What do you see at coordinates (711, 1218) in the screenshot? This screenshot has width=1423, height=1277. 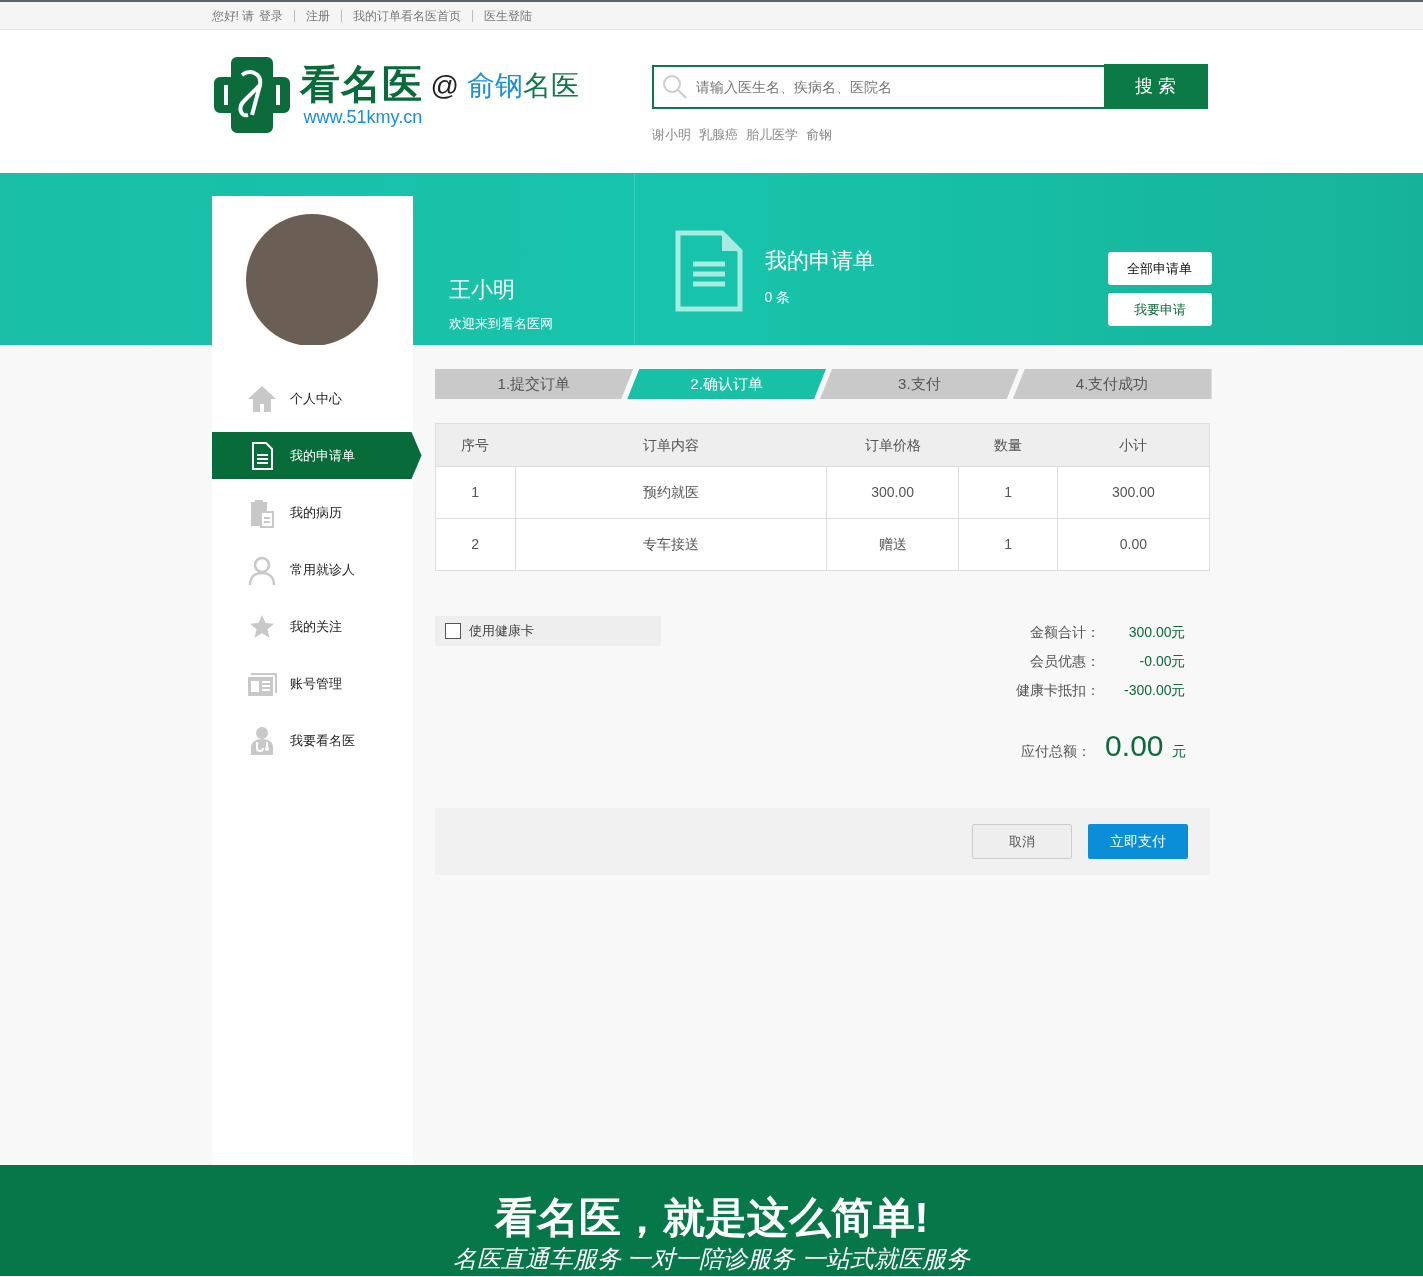 I see `footer-slogan: 看名医，就是这么简单!` at bounding box center [711, 1218].